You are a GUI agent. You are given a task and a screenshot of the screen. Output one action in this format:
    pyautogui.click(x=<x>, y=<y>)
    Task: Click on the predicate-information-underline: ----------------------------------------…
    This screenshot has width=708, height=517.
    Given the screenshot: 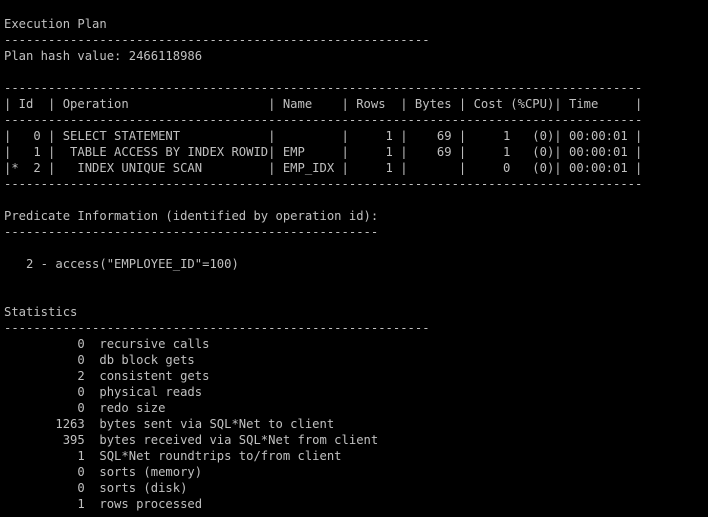 What is the action you would take?
    pyautogui.click(x=191, y=232)
    